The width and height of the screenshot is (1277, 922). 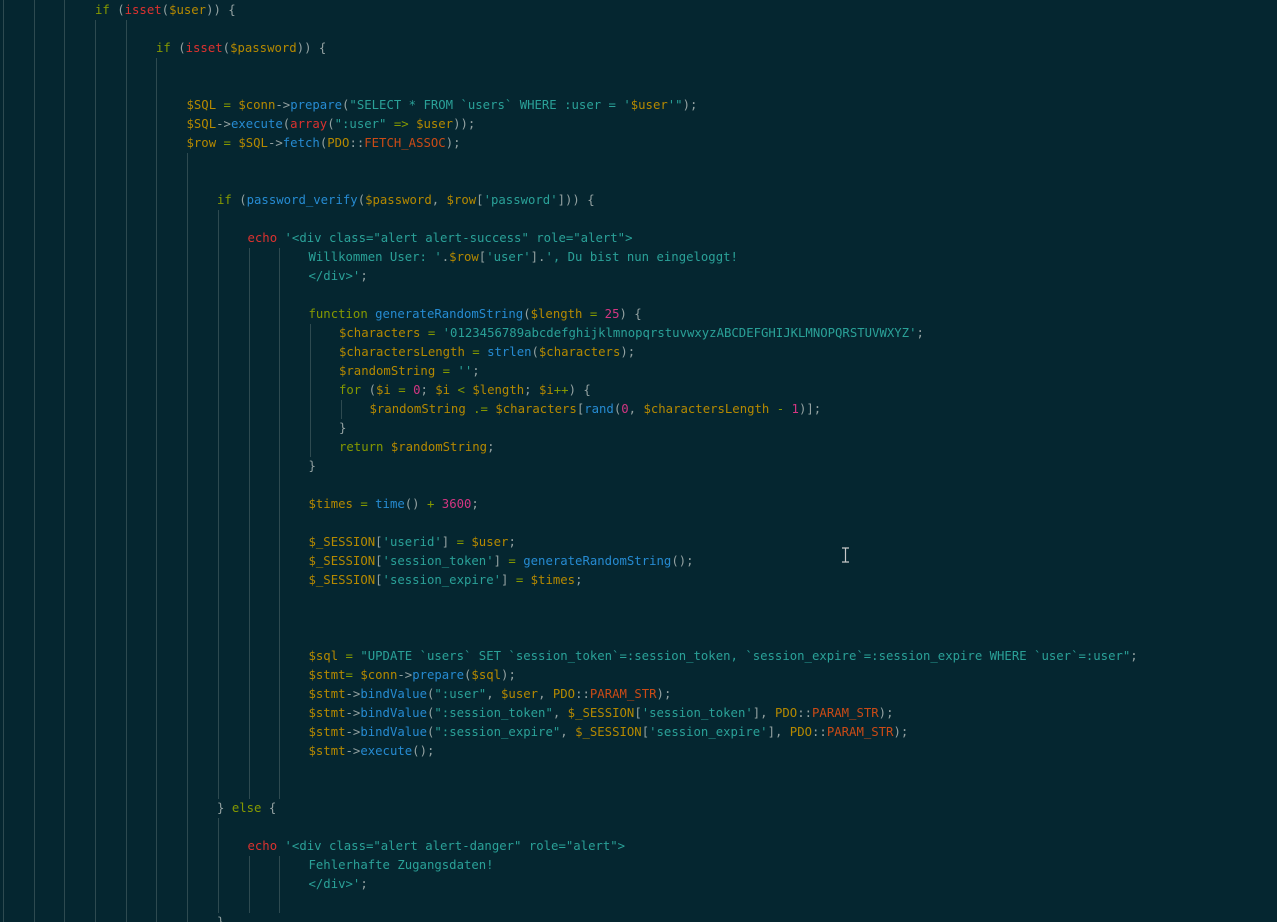 What do you see at coordinates (412, 675) in the screenshot?
I see `code-line: $stmt= $conn->prepare($sql);` at bounding box center [412, 675].